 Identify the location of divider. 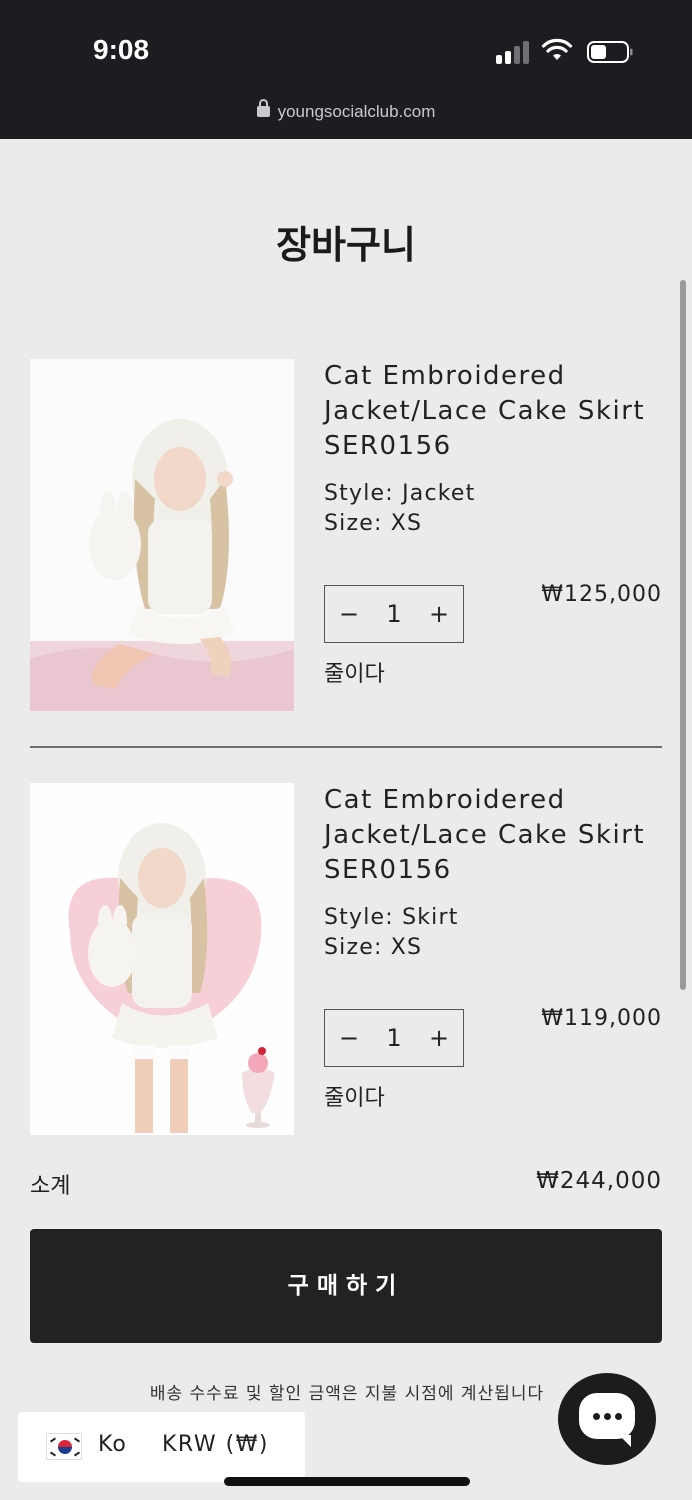
(346, 747).